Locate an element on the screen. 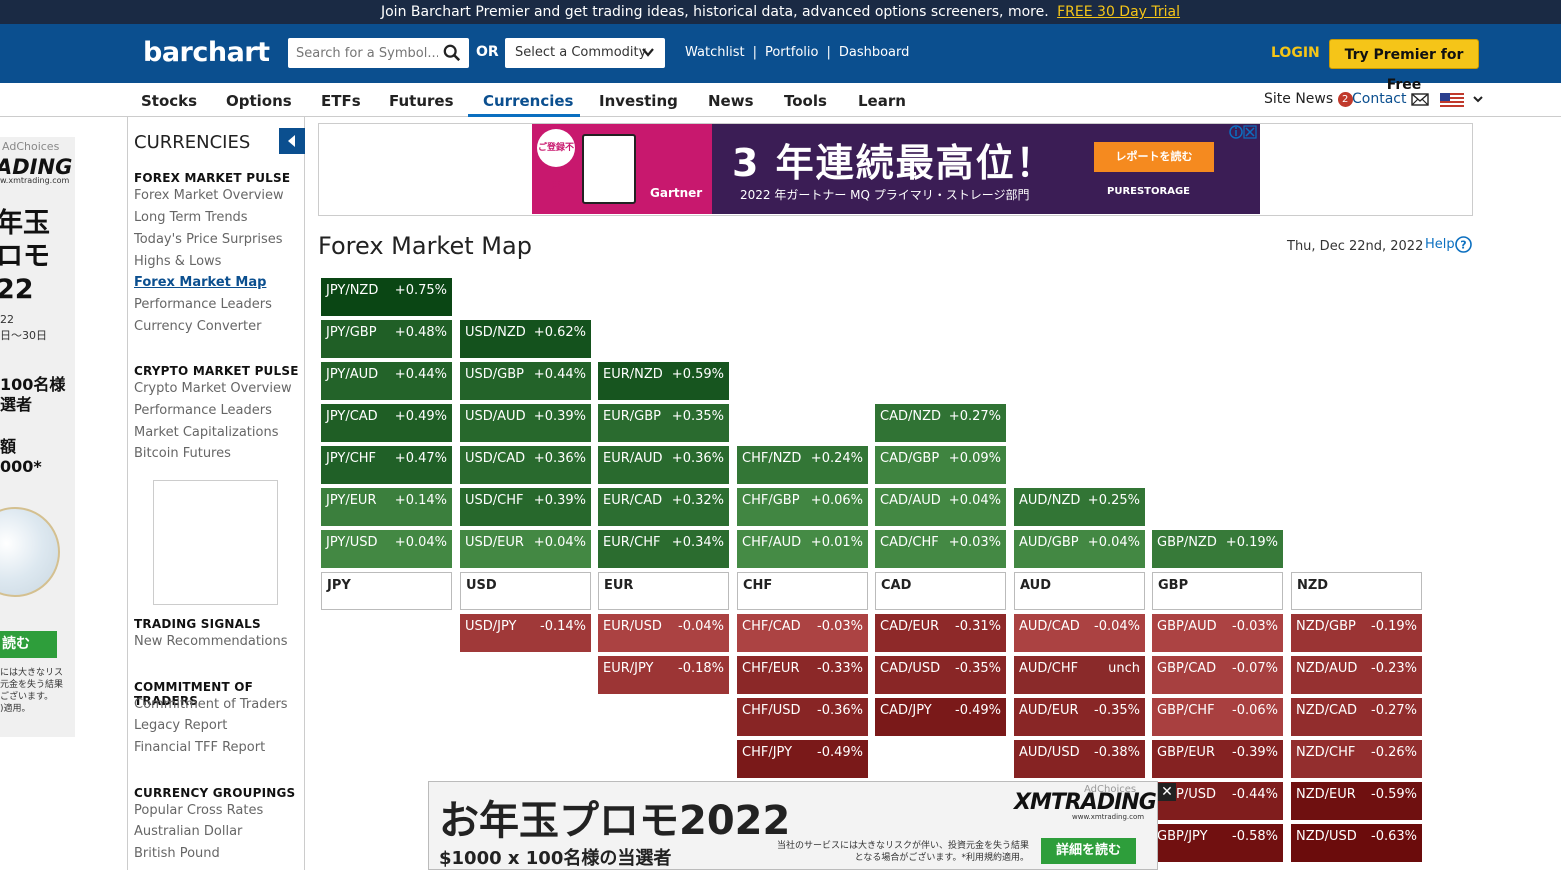 This screenshot has height=870, width=1561. currency-pair-cell: USD/EUR +0.04% is located at coordinates (525, 549).